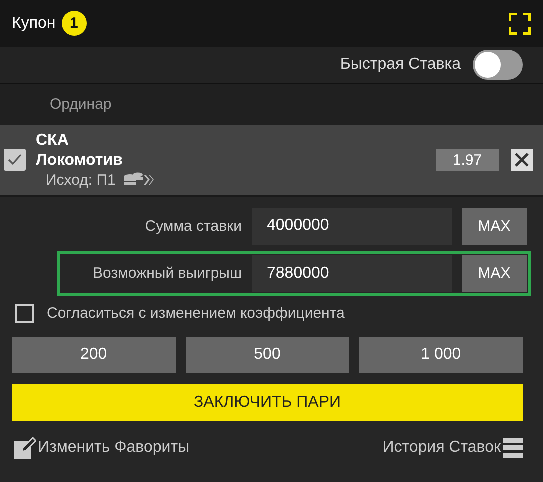 This screenshot has height=482, width=543. Describe the element at coordinates (520, 23) in the screenshot. I see `fullscreen-icon` at that location.